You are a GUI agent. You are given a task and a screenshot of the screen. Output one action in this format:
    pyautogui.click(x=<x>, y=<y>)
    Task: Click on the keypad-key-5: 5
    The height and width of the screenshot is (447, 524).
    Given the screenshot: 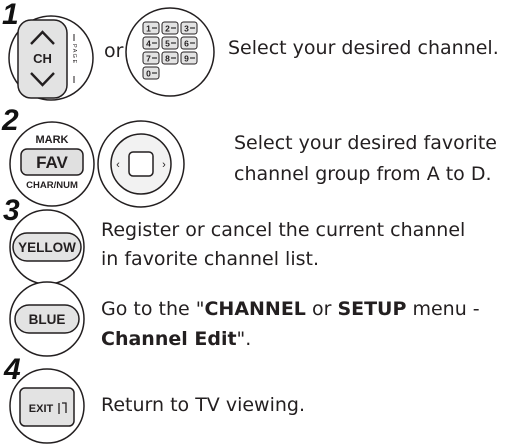 What is the action you would take?
    pyautogui.click(x=170, y=43)
    